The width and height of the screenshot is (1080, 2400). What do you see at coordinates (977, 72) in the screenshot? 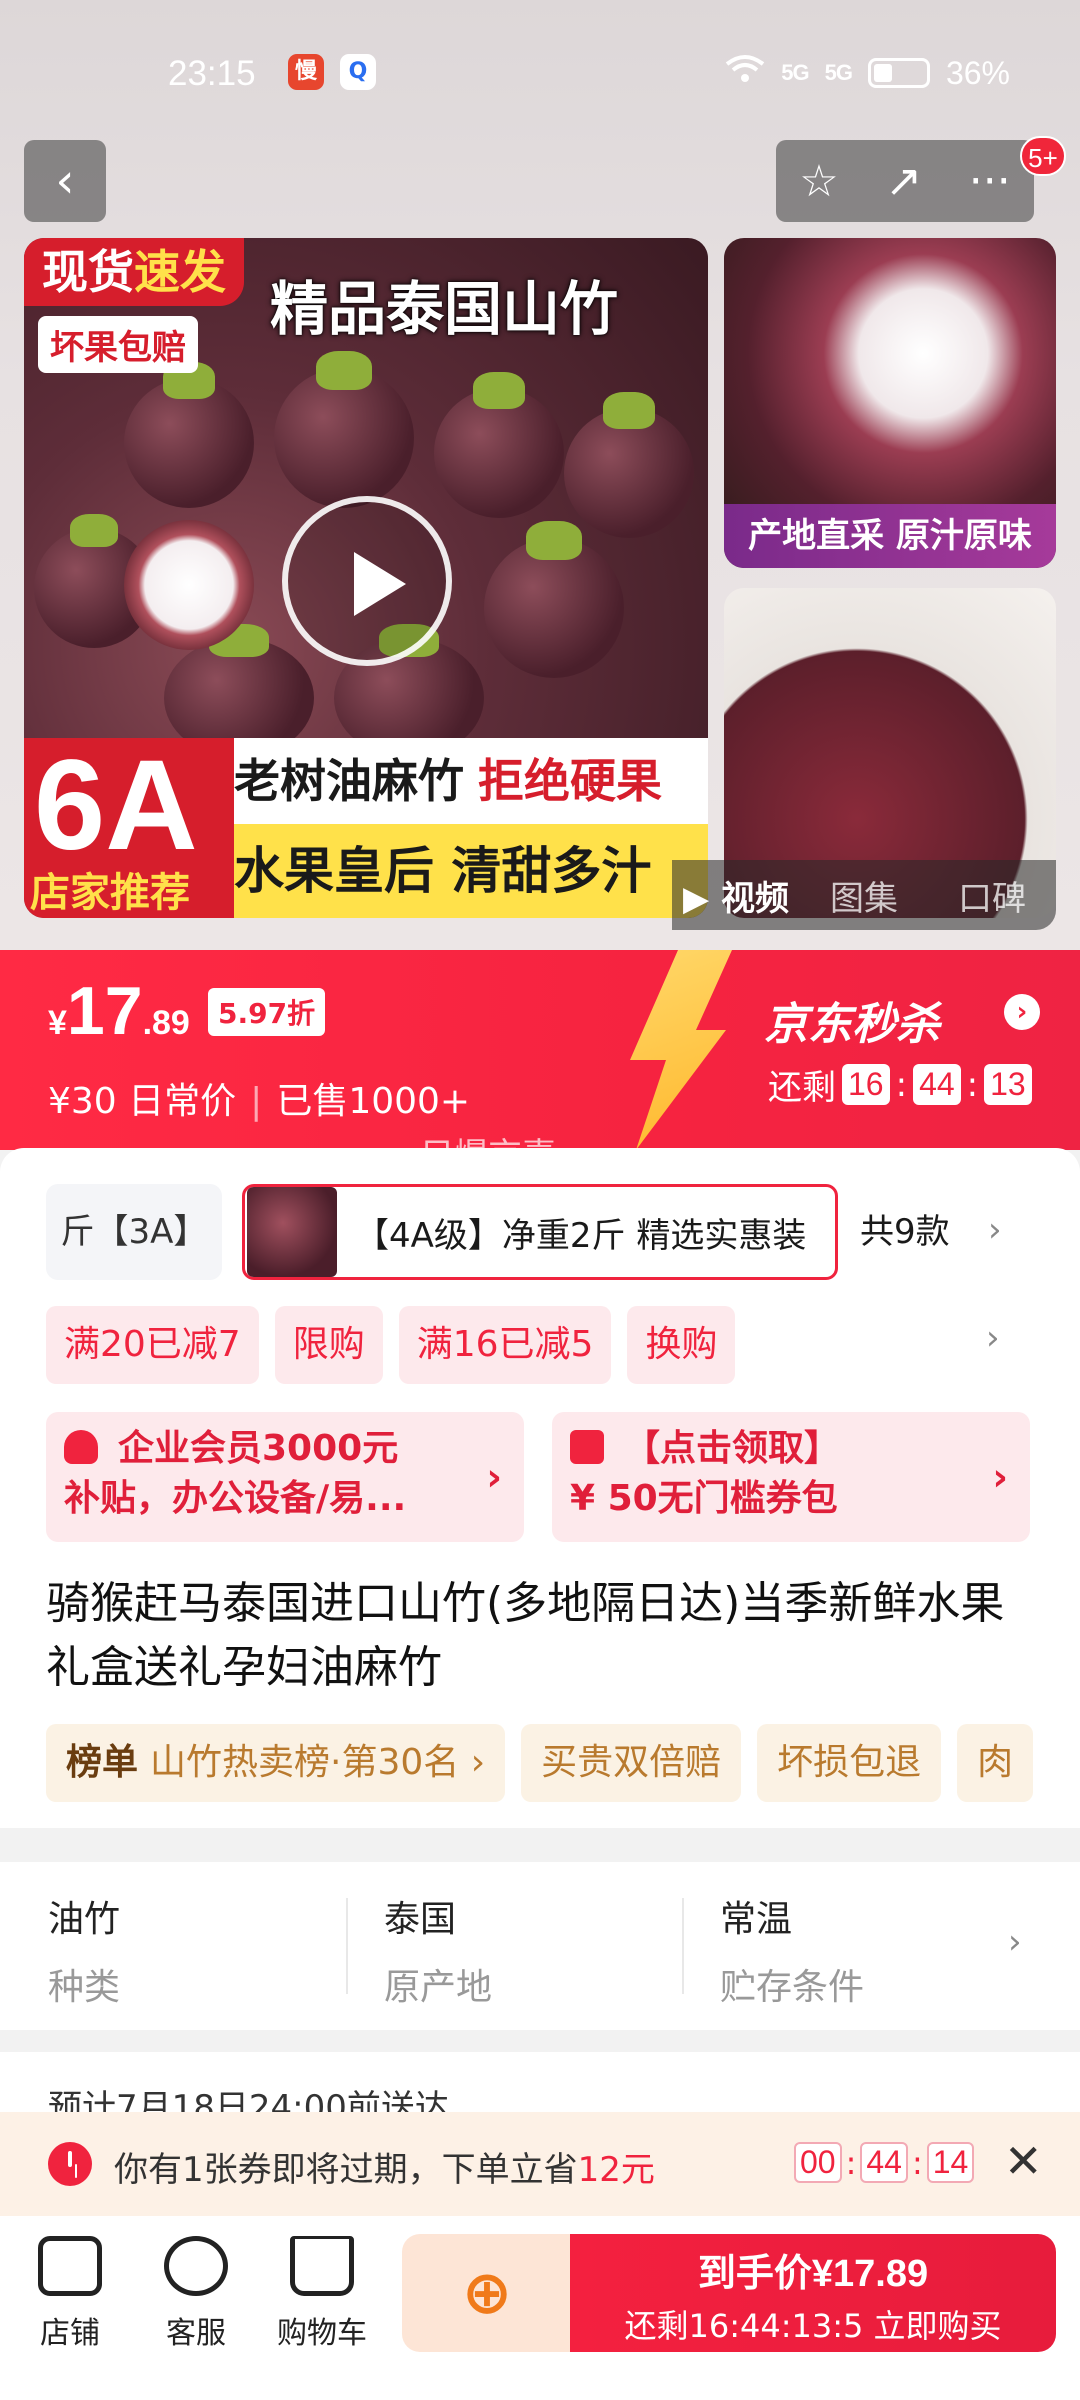
I see `battery-level: 36%` at bounding box center [977, 72].